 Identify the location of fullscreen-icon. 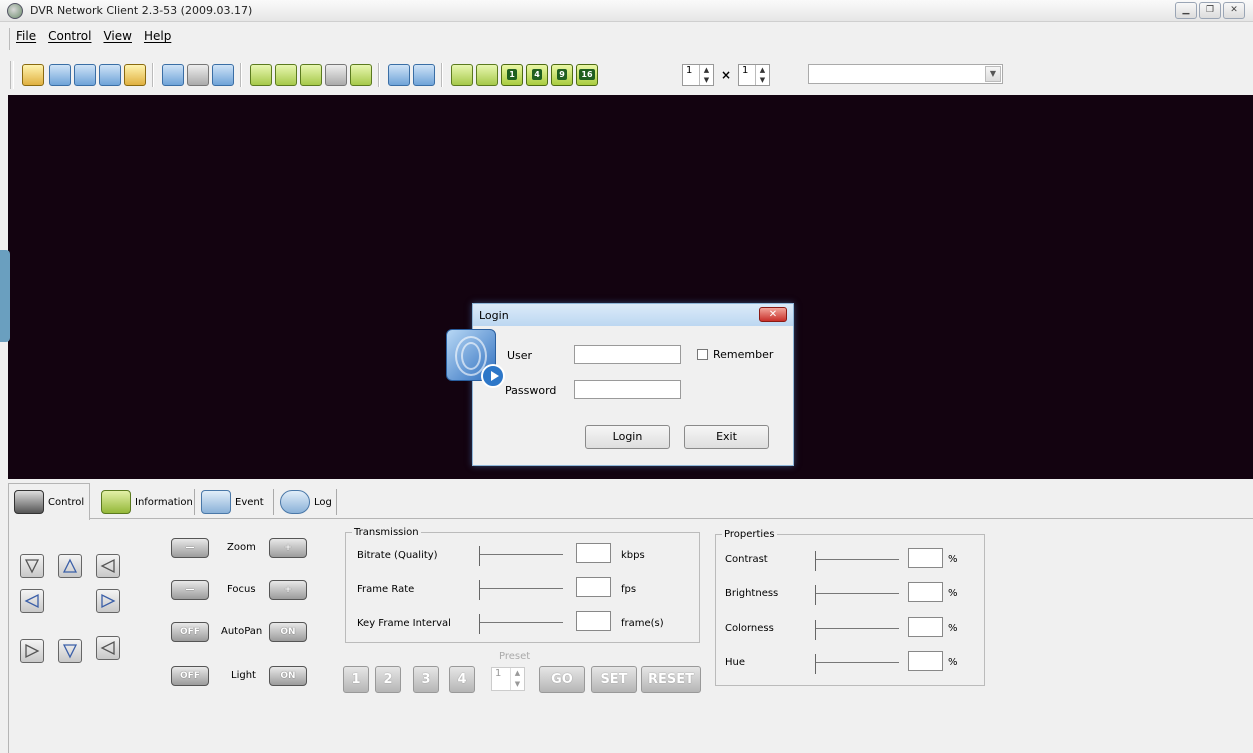
(487, 75).